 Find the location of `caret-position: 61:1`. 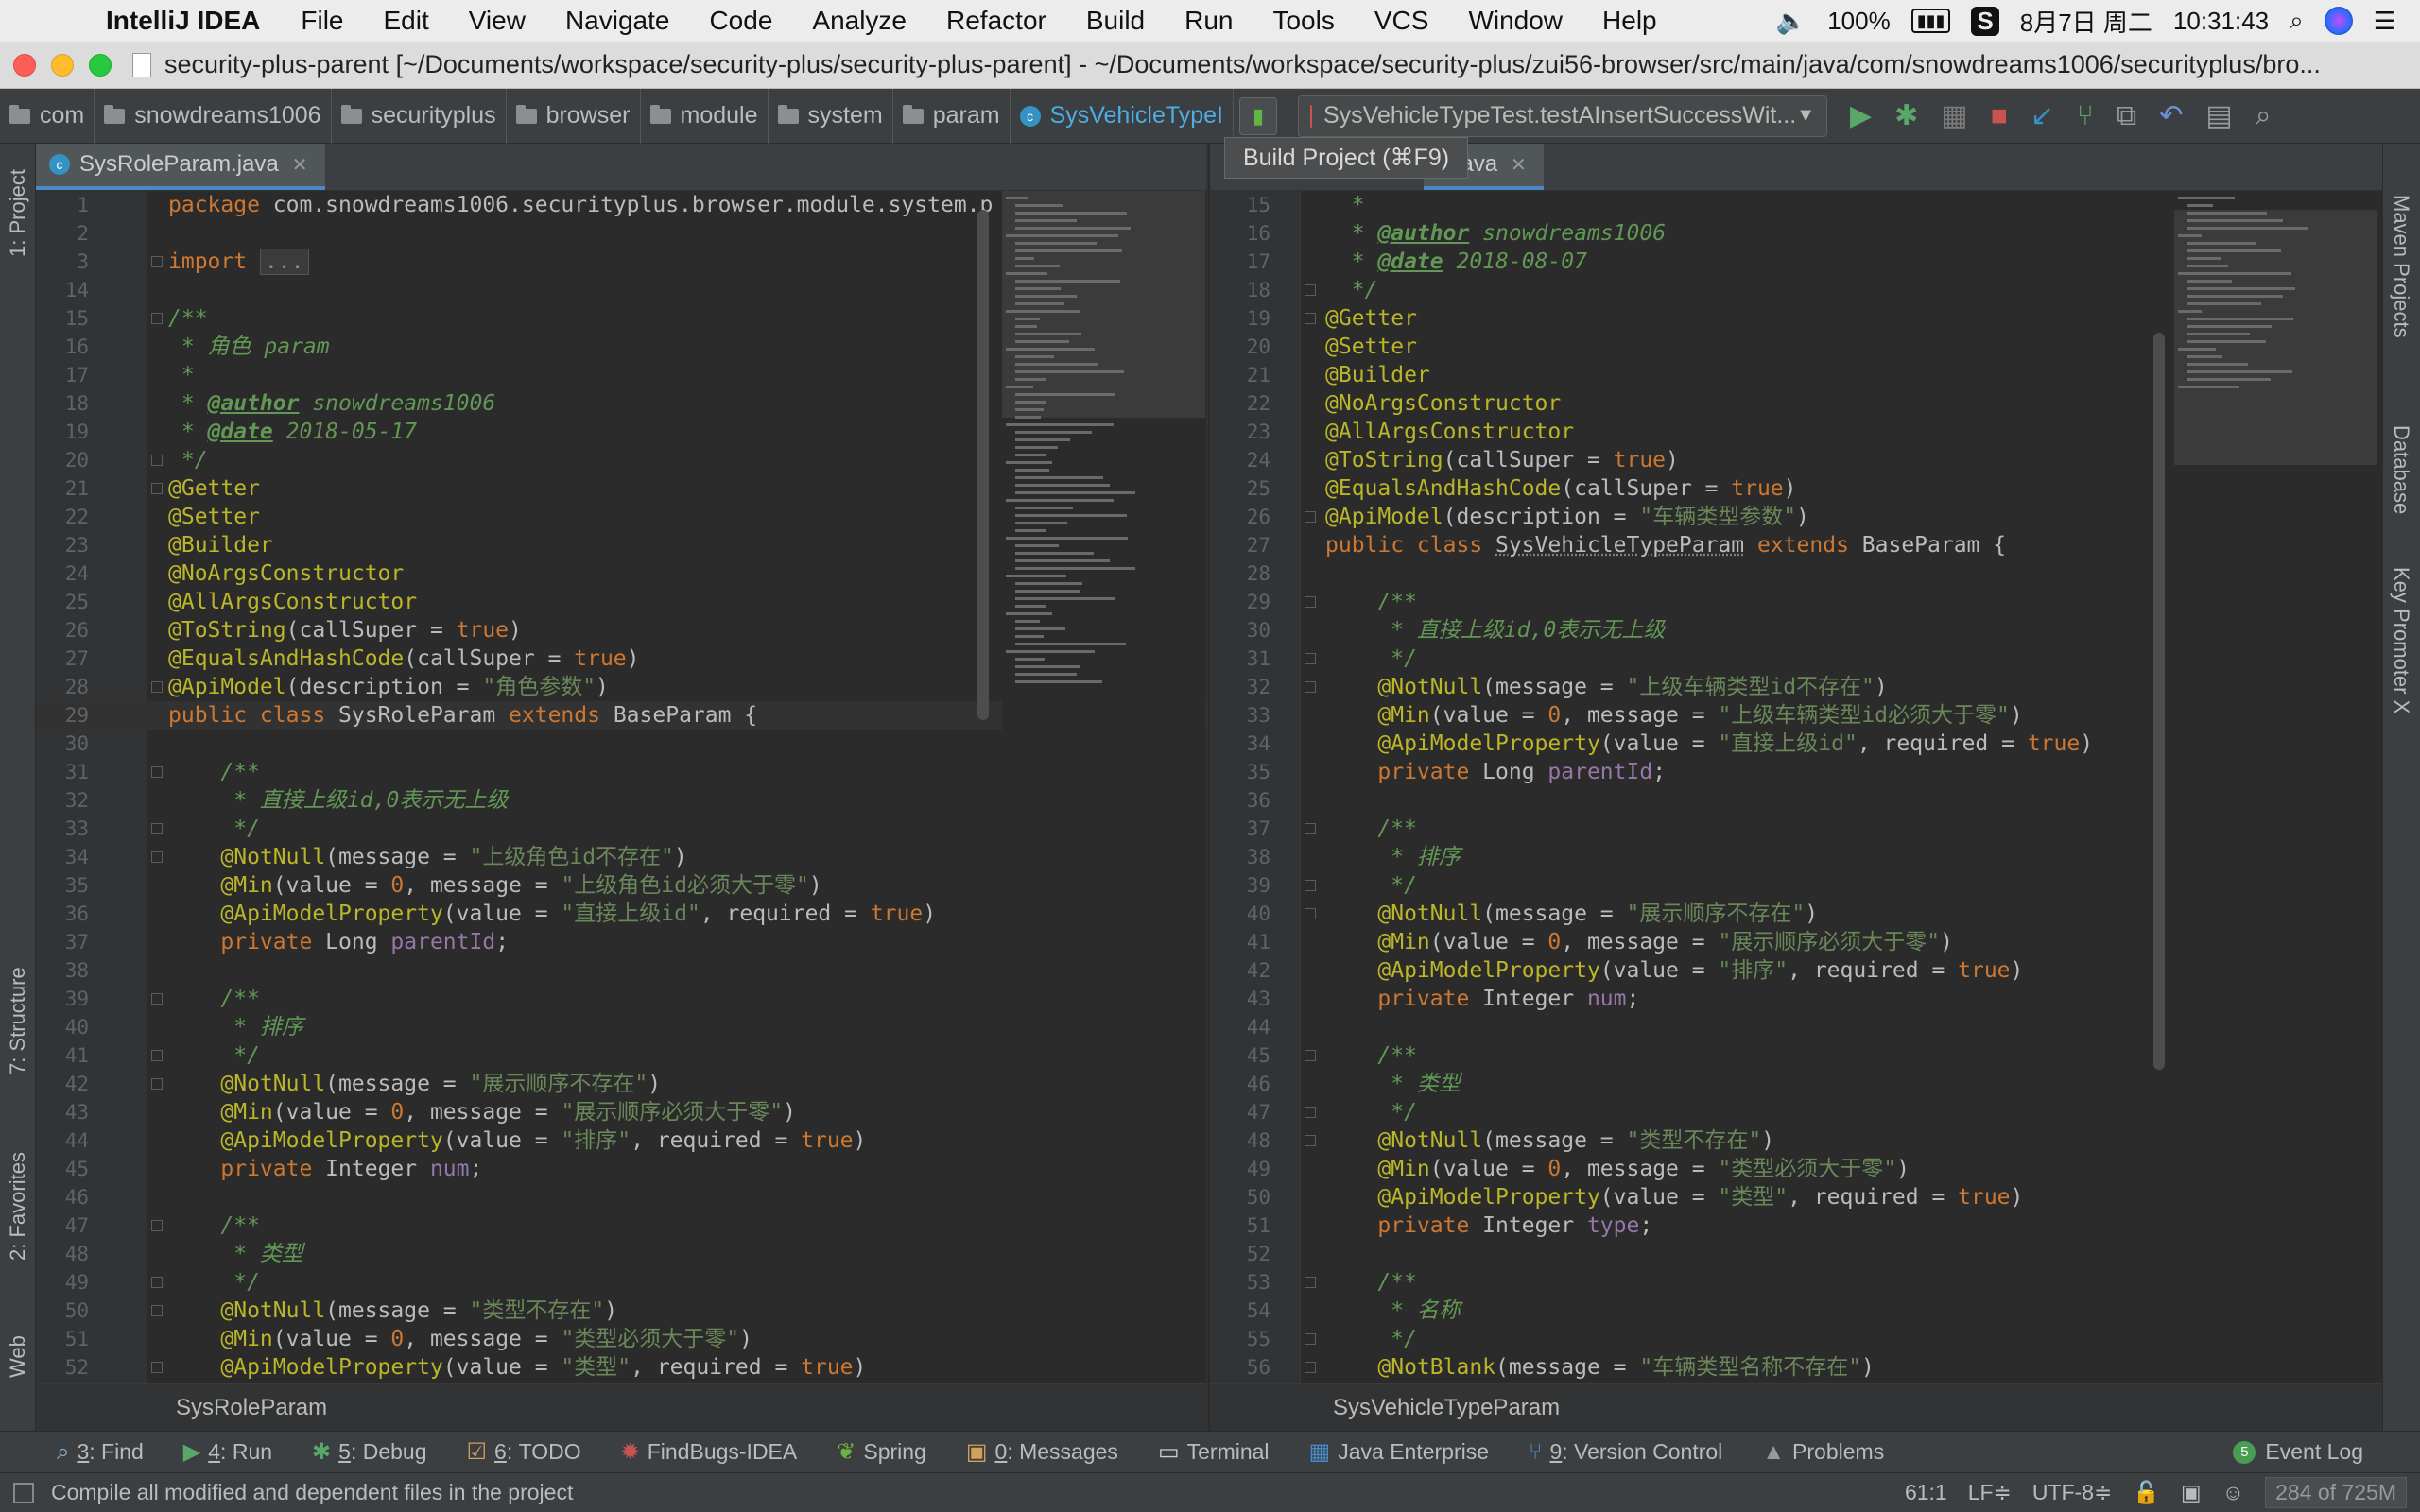

caret-position: 61:1 is located at coordinates (1926, 1492).